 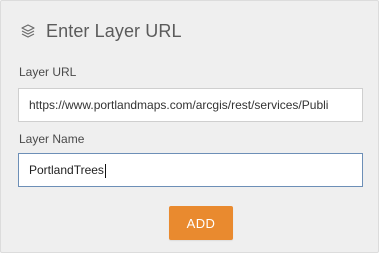 I want to click on layer-name-label: Layer Name, so click(x=52, y=139).